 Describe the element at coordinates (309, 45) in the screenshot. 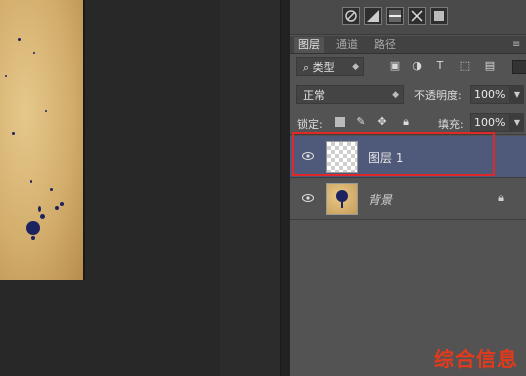

I see `tab-layers: 图层` at that location.